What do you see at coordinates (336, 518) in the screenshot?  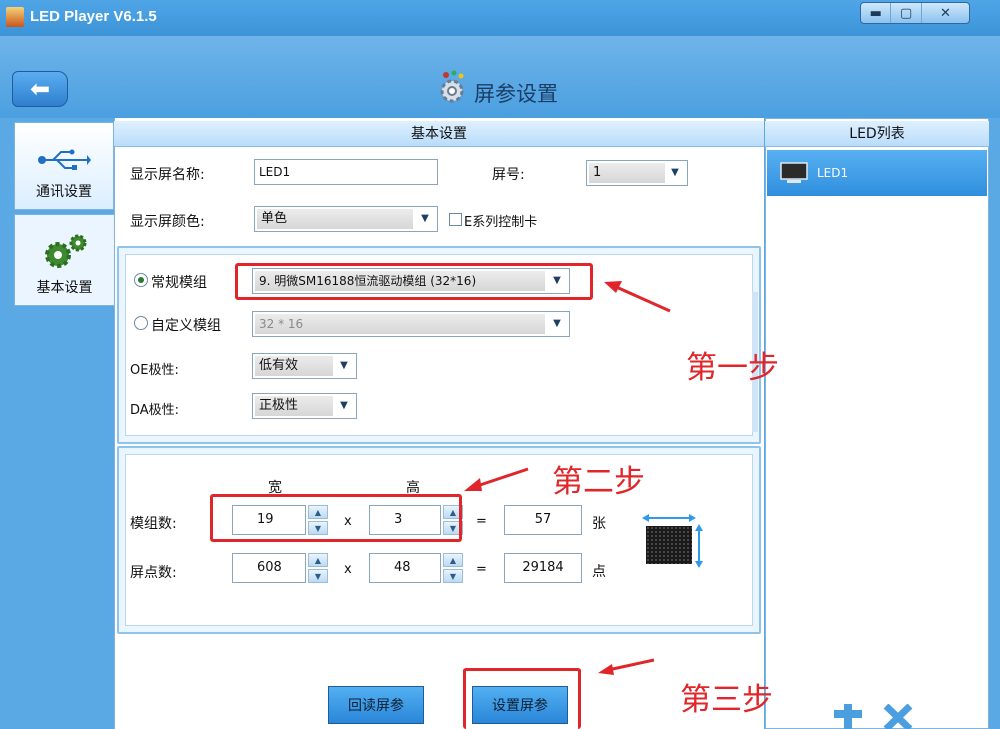 I see `step2-highlight` at bounding box center [336, 518].